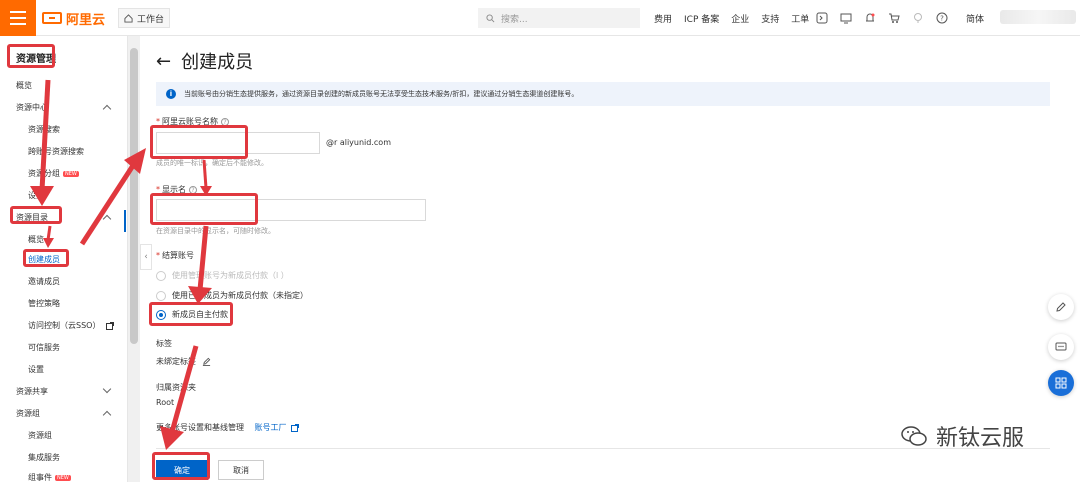 The height and width of the screenshot is (482, 1080). Describe the element at coordinates (125, 221) in the screenshot. I see `active-indicator` at that location.